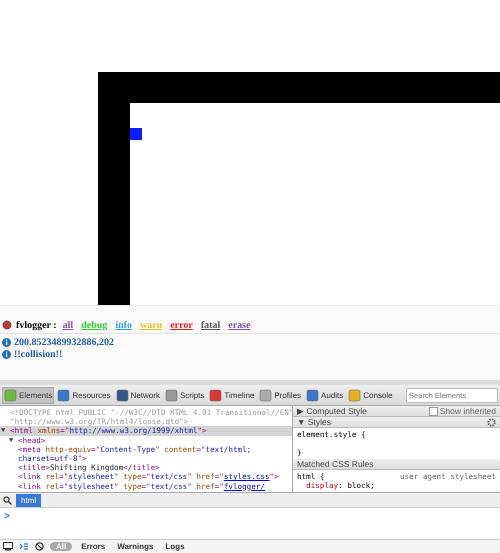  What do you see at coordinates (7, 500) in the screenshot?
I see `search-icon` at bounding box center [7, 500].